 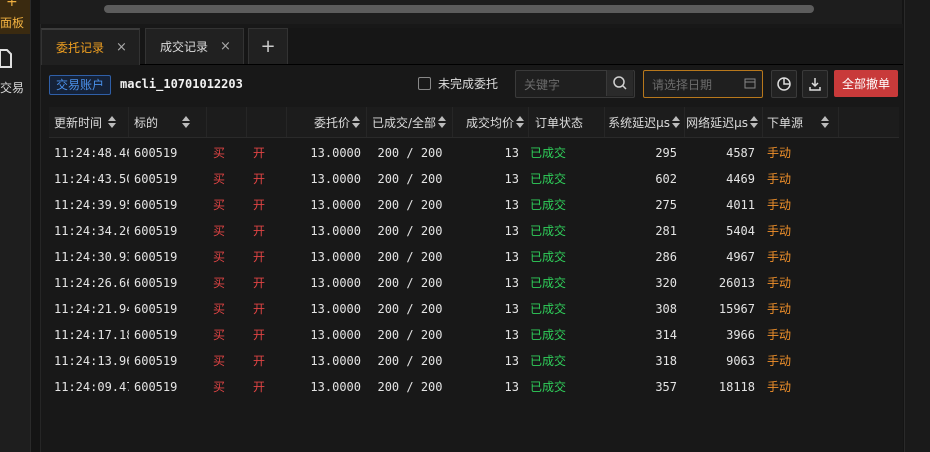 What do you see at coordinates (410, 122) in the screenshot?
I see `col-filled: 已成交/全部` at bounding box center [410, 122].